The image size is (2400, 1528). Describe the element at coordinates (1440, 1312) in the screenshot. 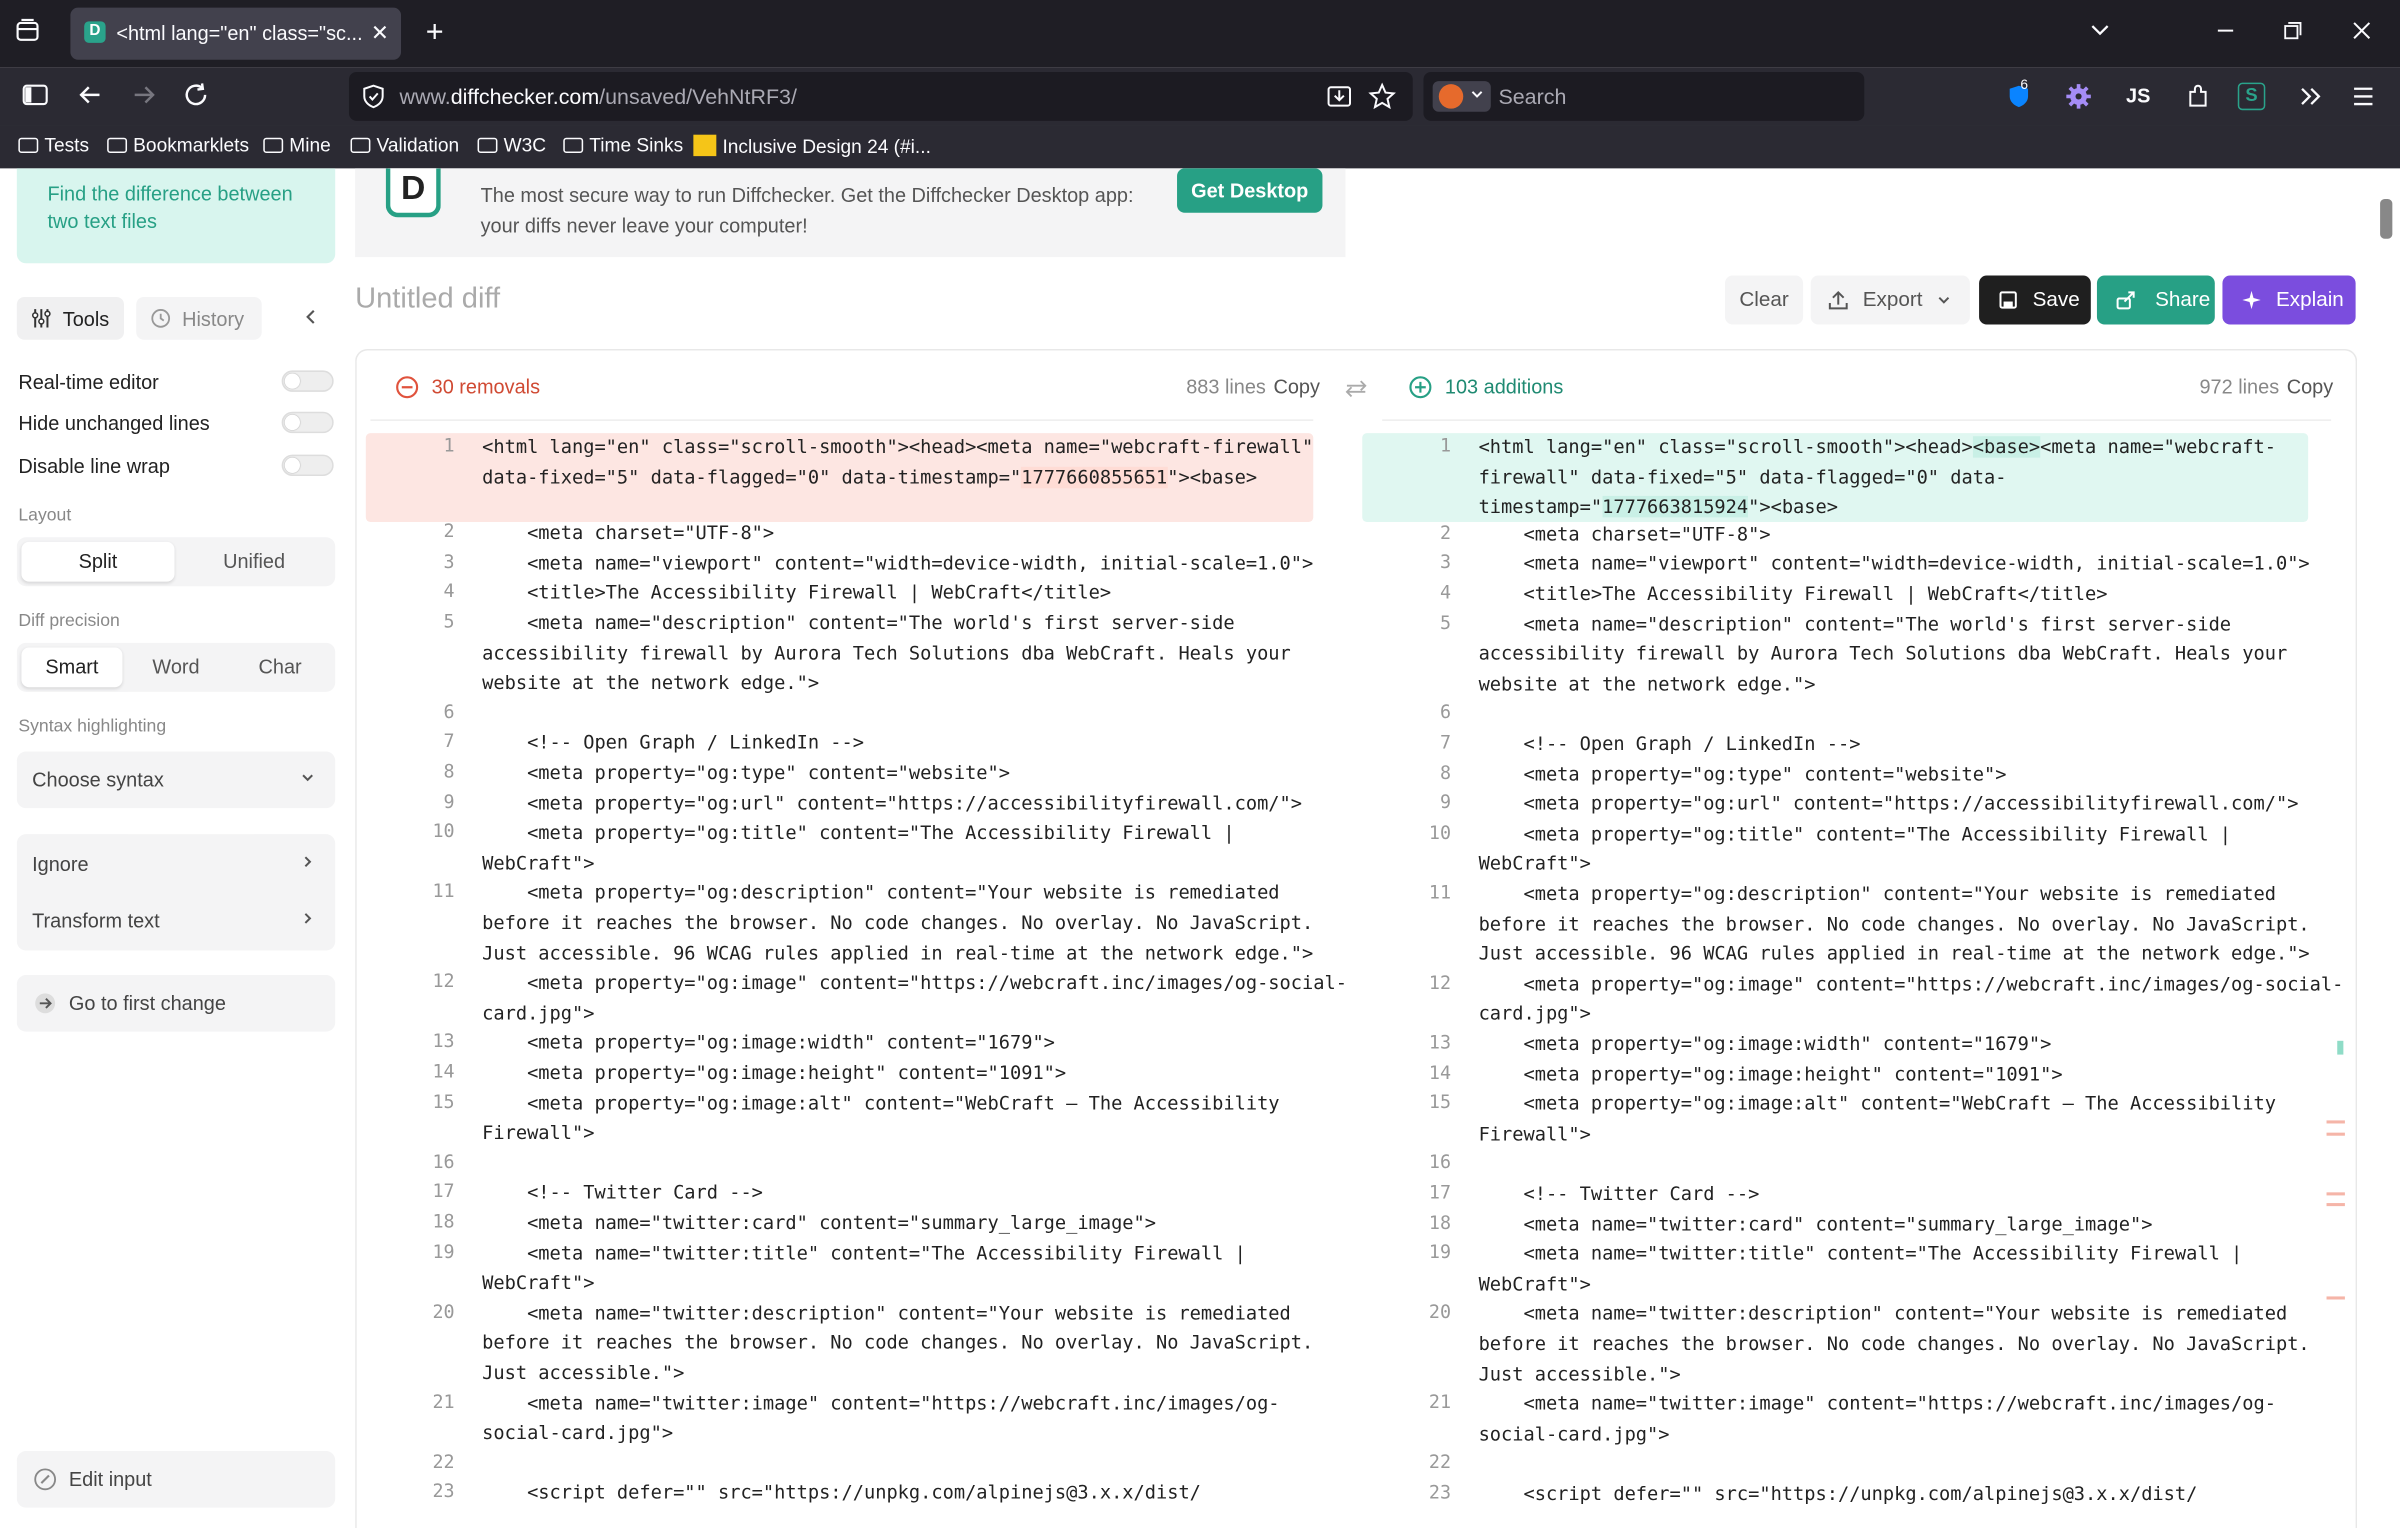

I see `line-number: 20` at that location.